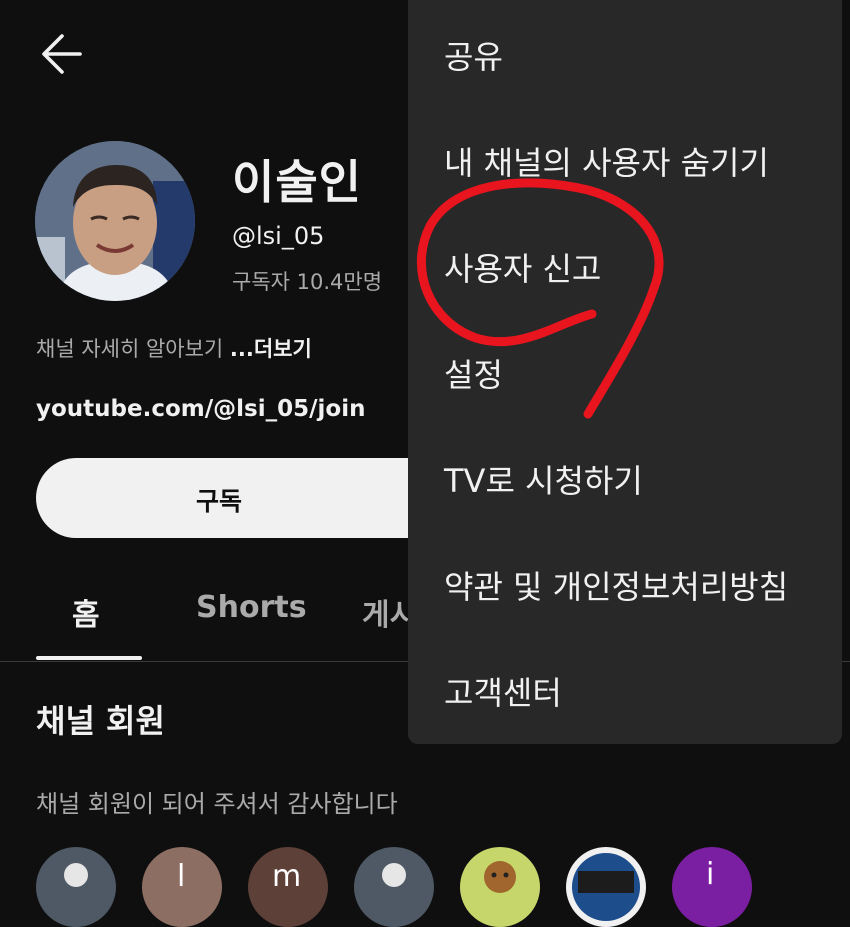 The height and width of the screenshot is (927, 850). I want to click on menu-item-label: TV로 시청하기, so click(543, 481).